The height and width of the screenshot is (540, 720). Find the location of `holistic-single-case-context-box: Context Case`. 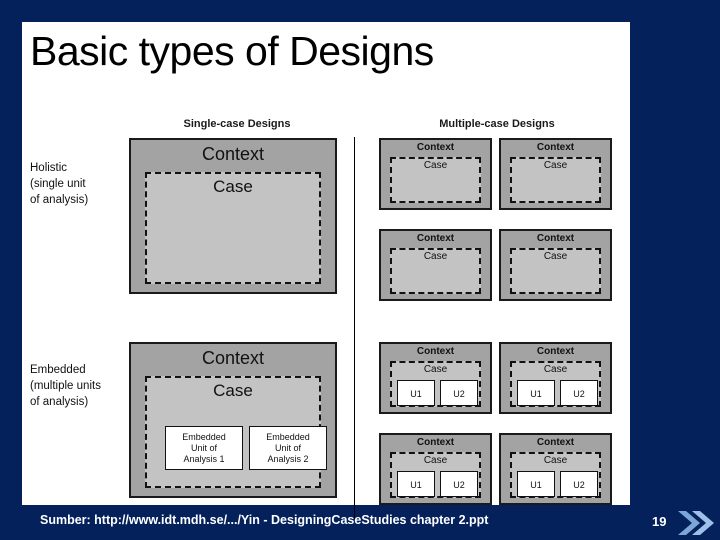

holistic-single-case-context-box: Context Case is located at coordinates (233, 216).